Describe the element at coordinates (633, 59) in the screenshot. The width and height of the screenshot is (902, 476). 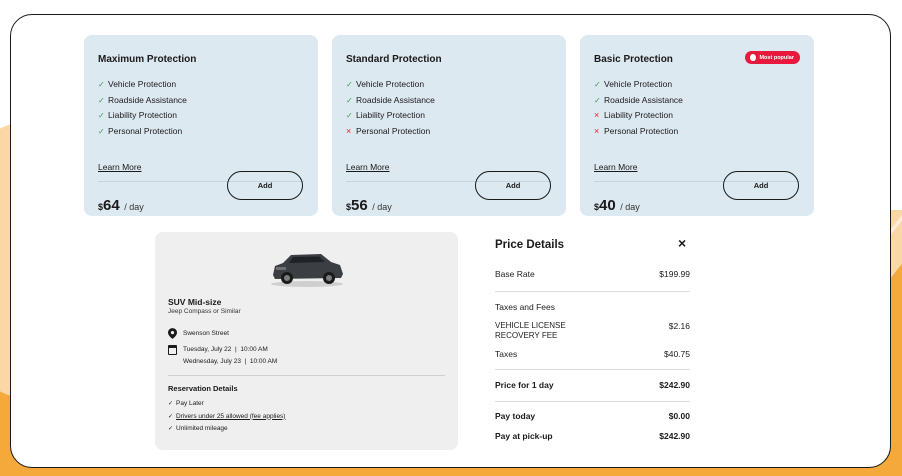
I see `card-title: Basic Protection` at that location.